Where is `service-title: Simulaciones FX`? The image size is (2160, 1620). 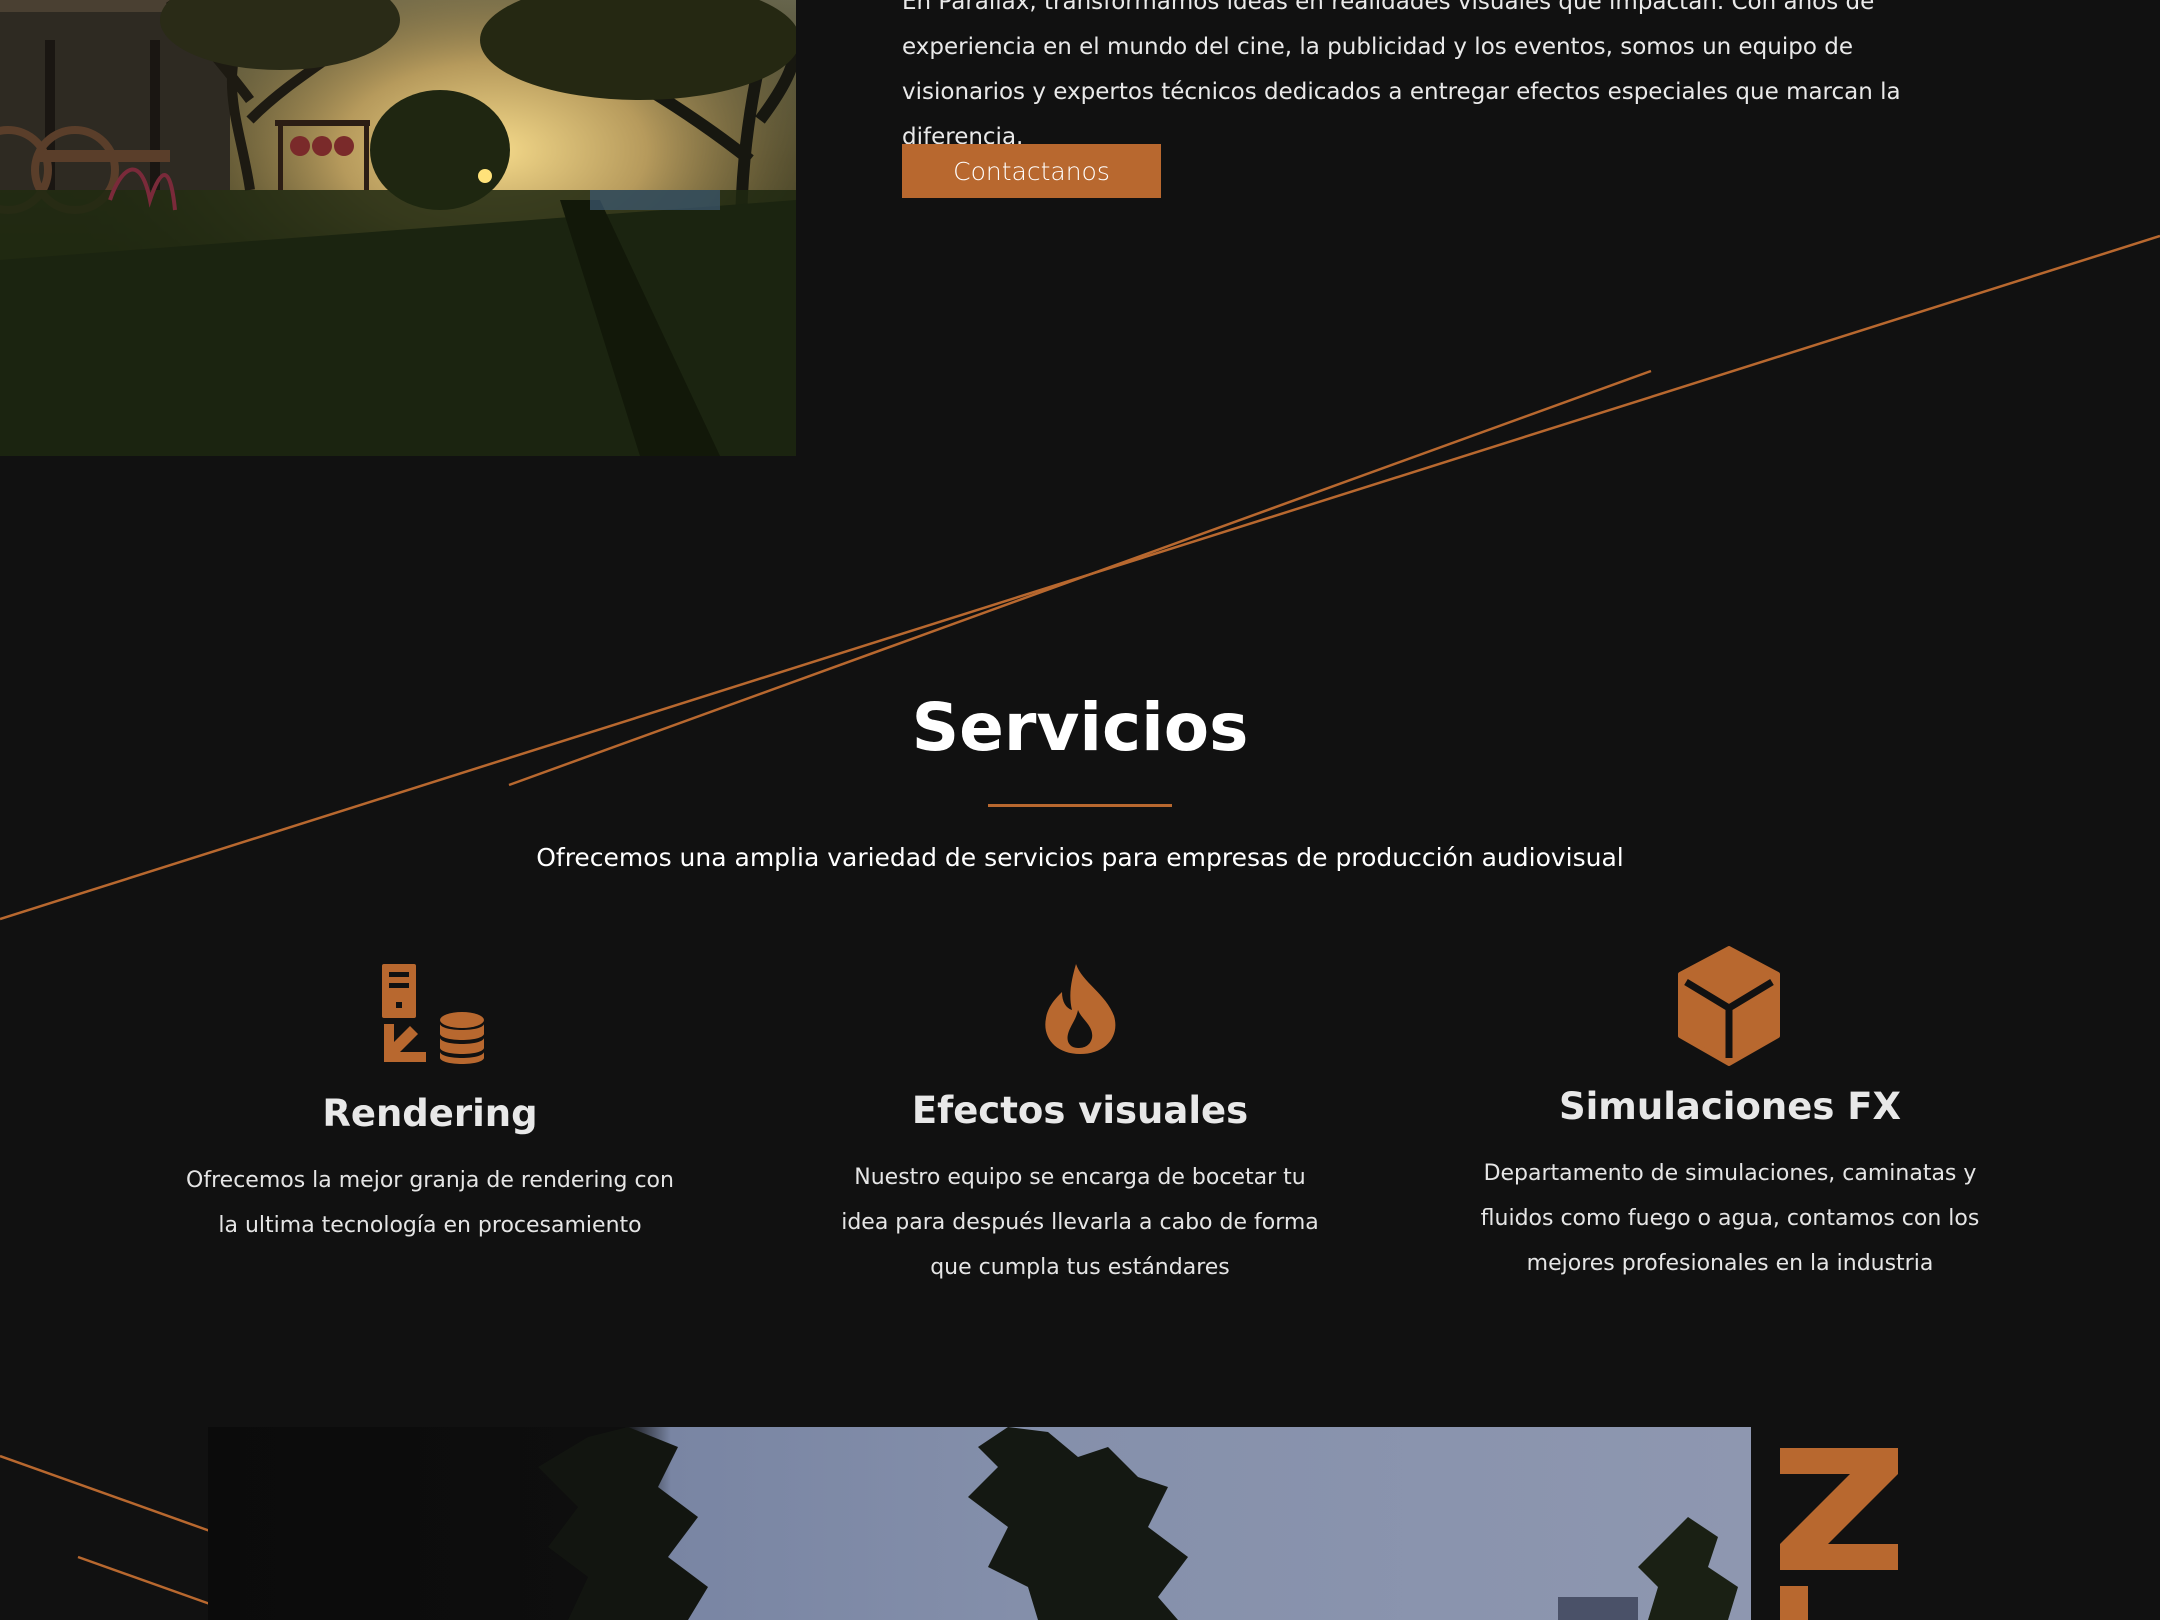
service-title: Simulaciones FX is located at coordinates (1730, 1106).